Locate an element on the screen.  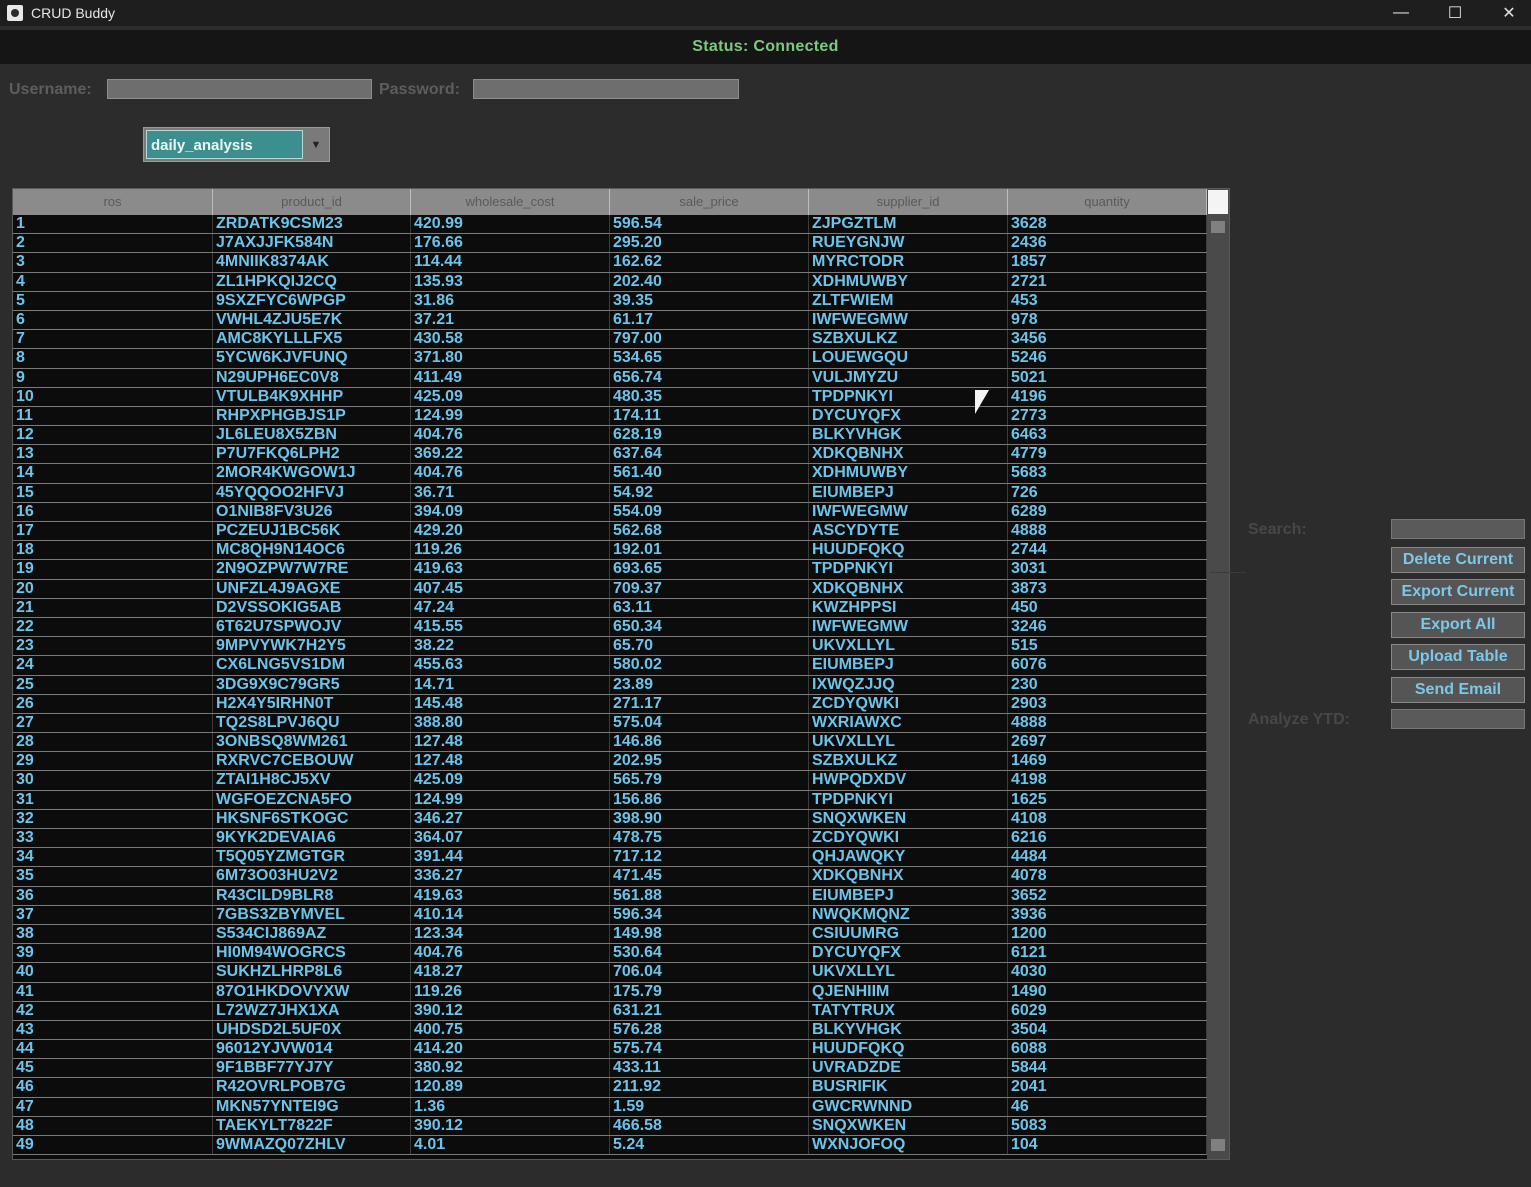
table-cell: 43 is located at coordinates (113, 1030).